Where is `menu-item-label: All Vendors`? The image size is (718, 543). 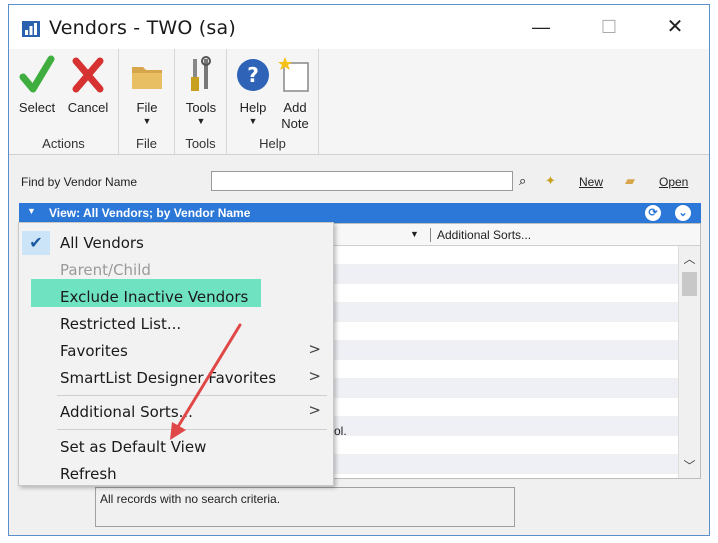 menu-item-label: All Vendors is located at coordinates (102, 243).